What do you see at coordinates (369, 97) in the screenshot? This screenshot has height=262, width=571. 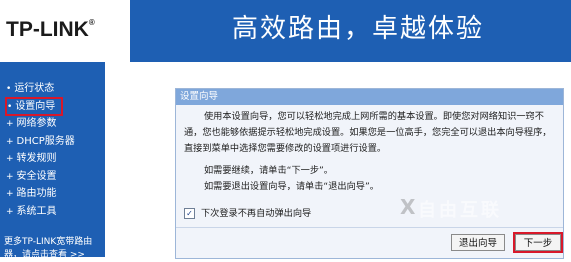 I see `panel-title: 设置向导` at bounding box center [369, 97].